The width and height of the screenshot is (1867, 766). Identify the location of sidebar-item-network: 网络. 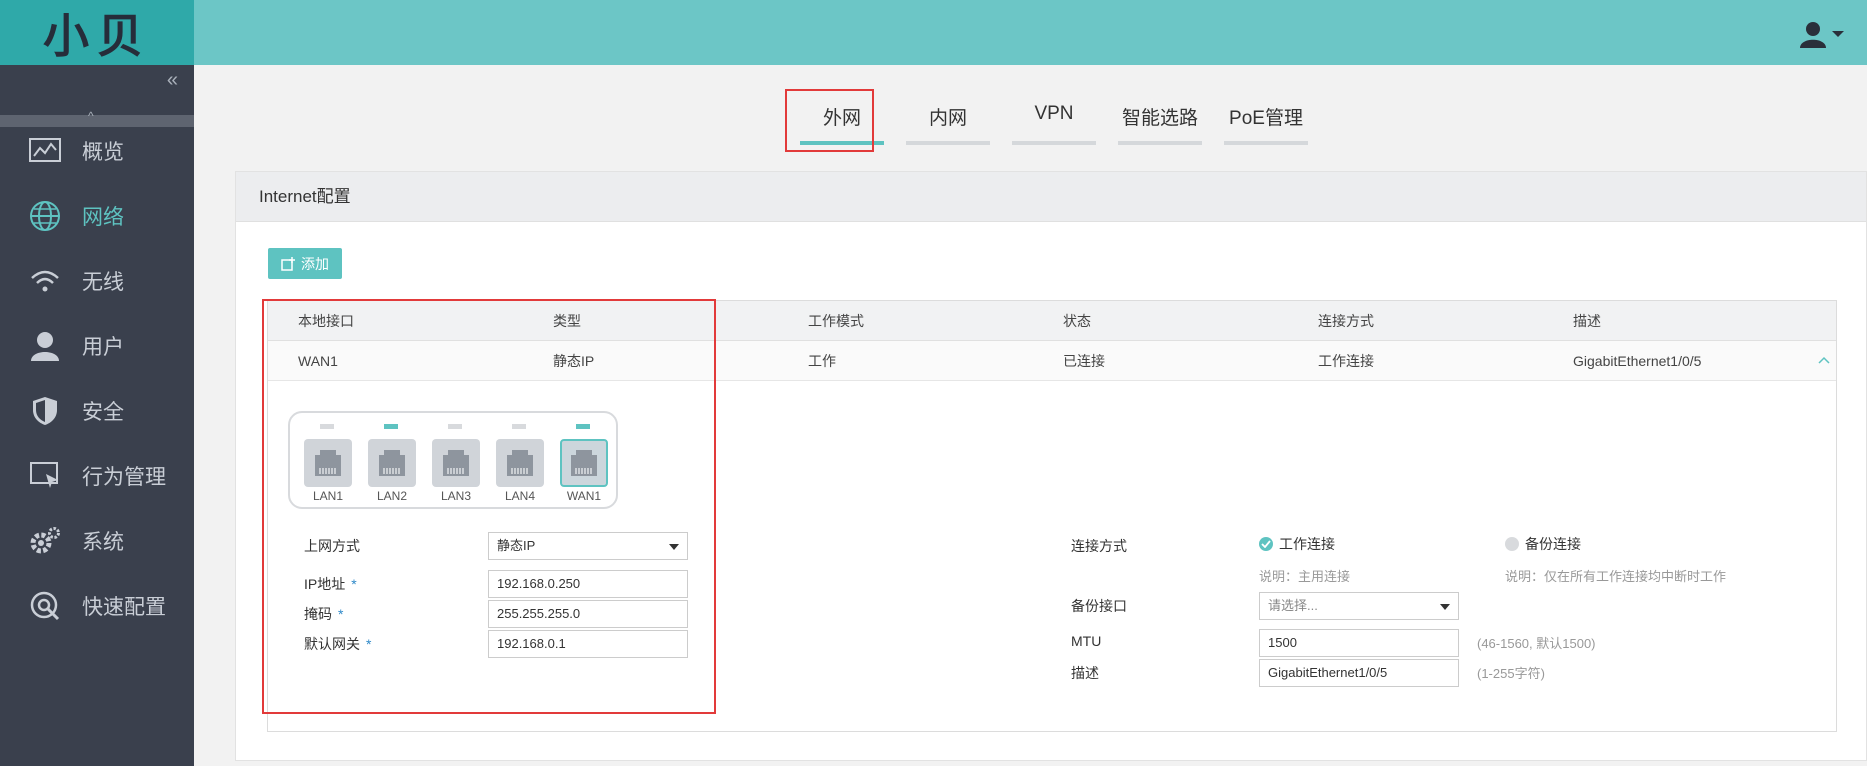
(97, 216).